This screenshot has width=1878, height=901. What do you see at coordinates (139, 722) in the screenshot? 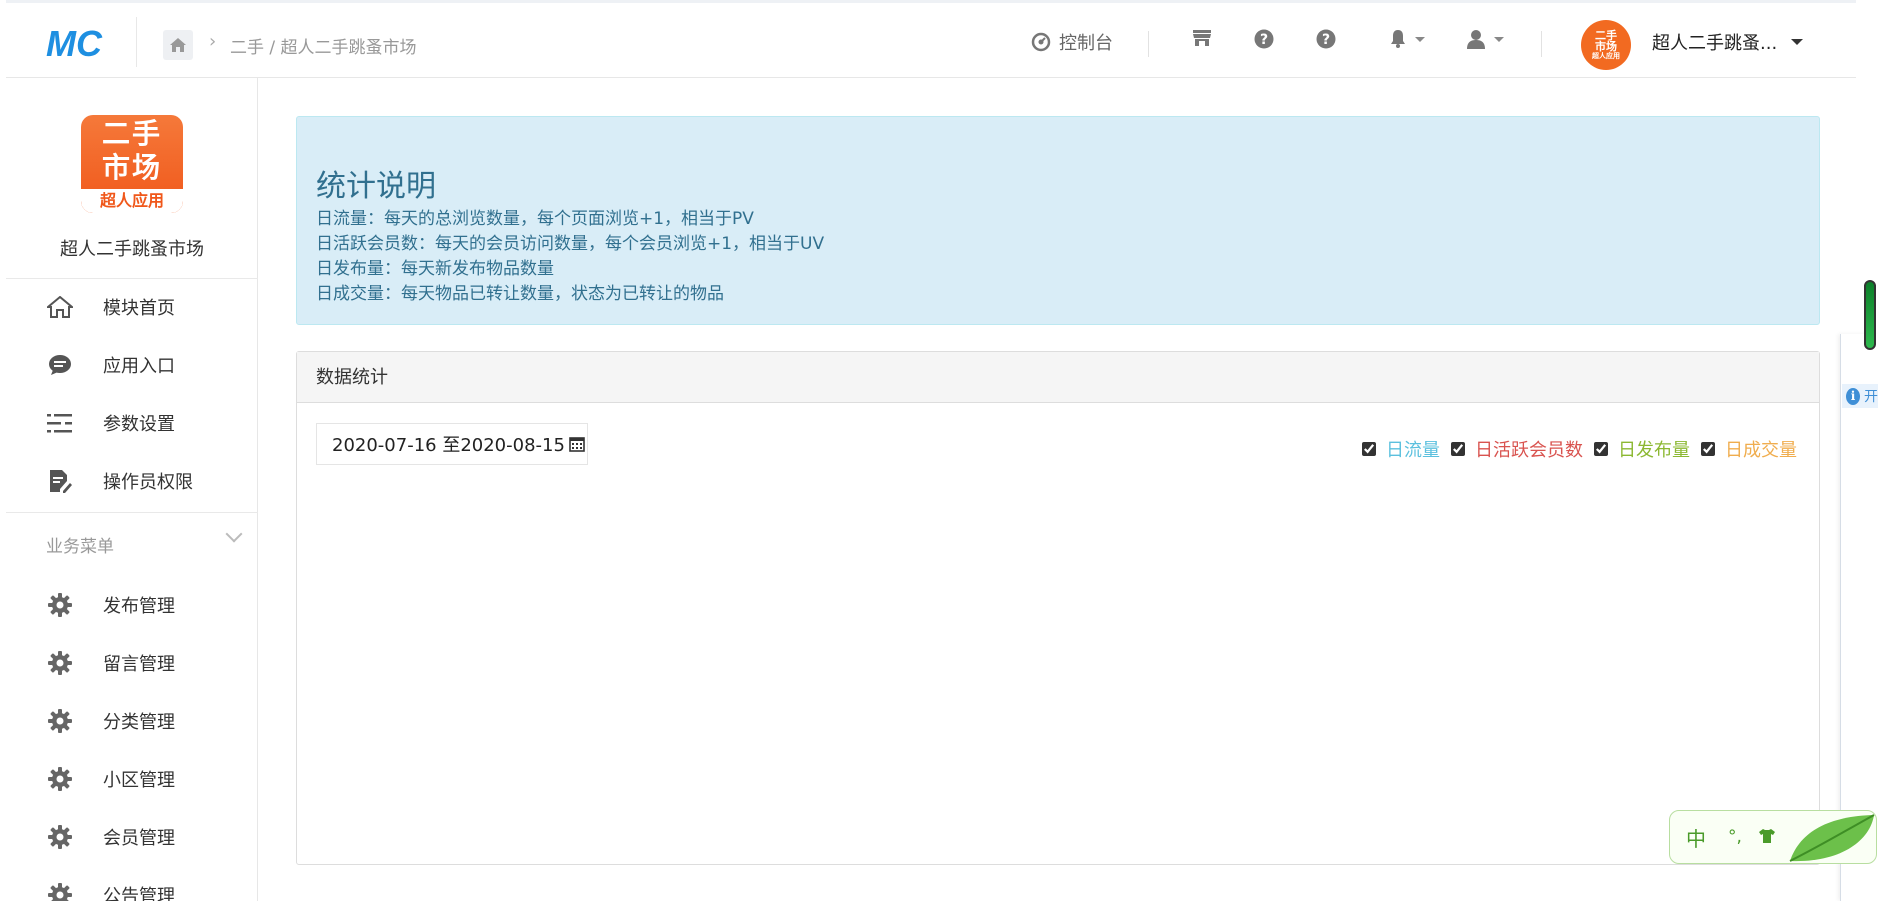
I see `sidebar-item-label: 分类管理` at bounding box center [139, 722].